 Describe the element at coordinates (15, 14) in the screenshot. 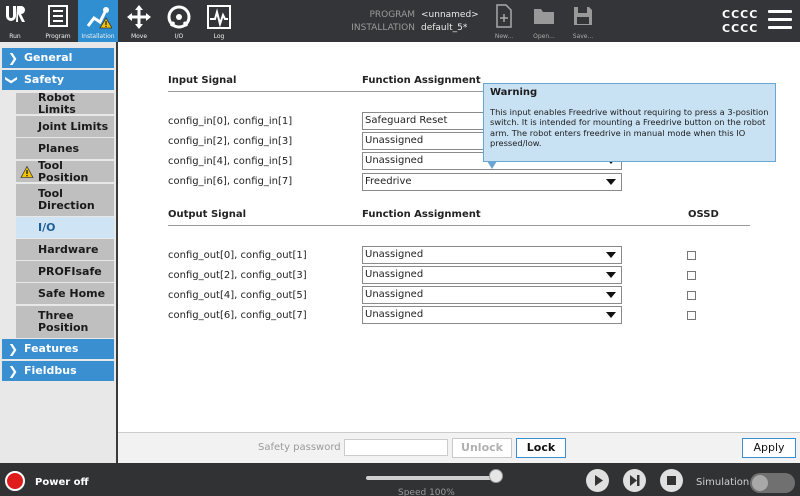

I see `ur-logo-icon` at that location.